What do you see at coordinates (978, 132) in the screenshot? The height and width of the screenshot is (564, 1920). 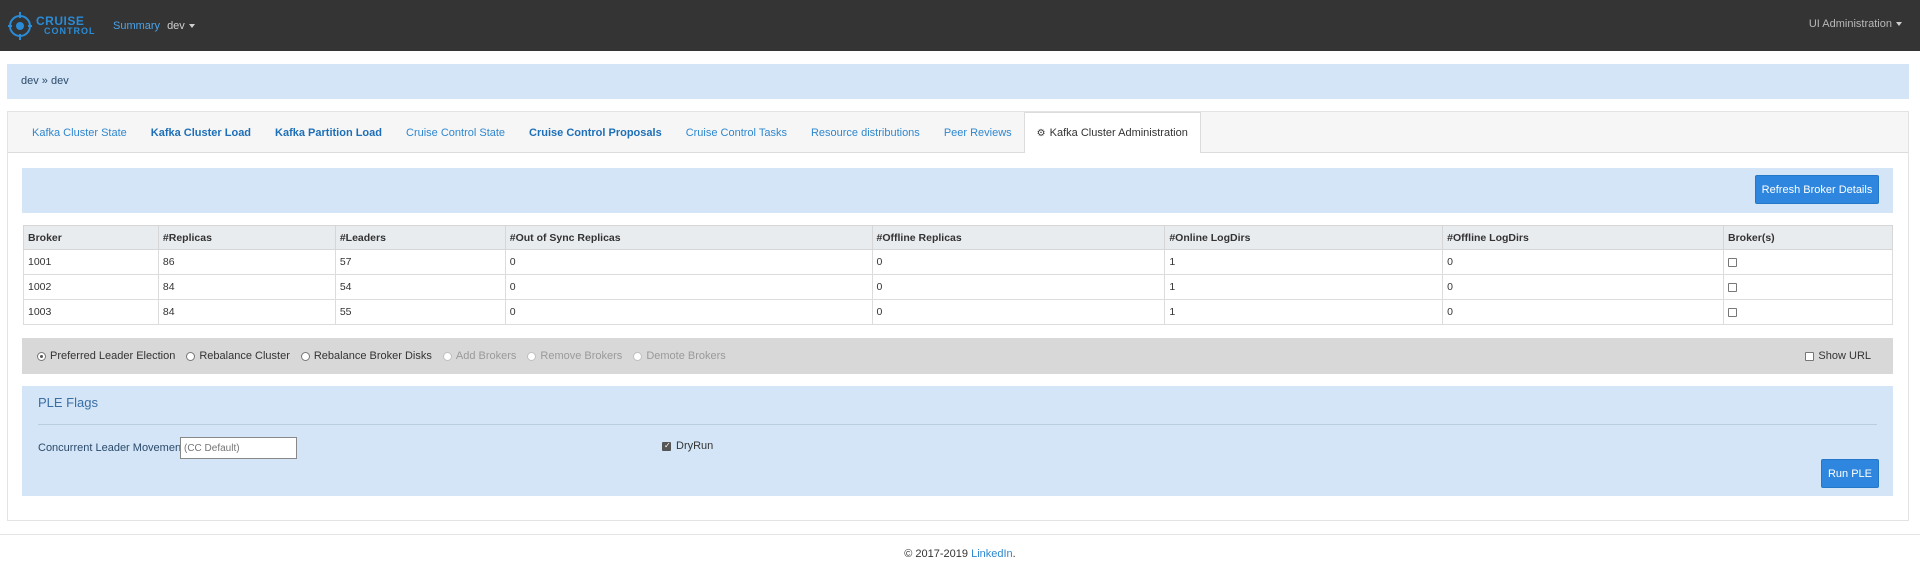 I see `tab-peer-reviews: Peer Reviews` at bounding box center [978, 132].